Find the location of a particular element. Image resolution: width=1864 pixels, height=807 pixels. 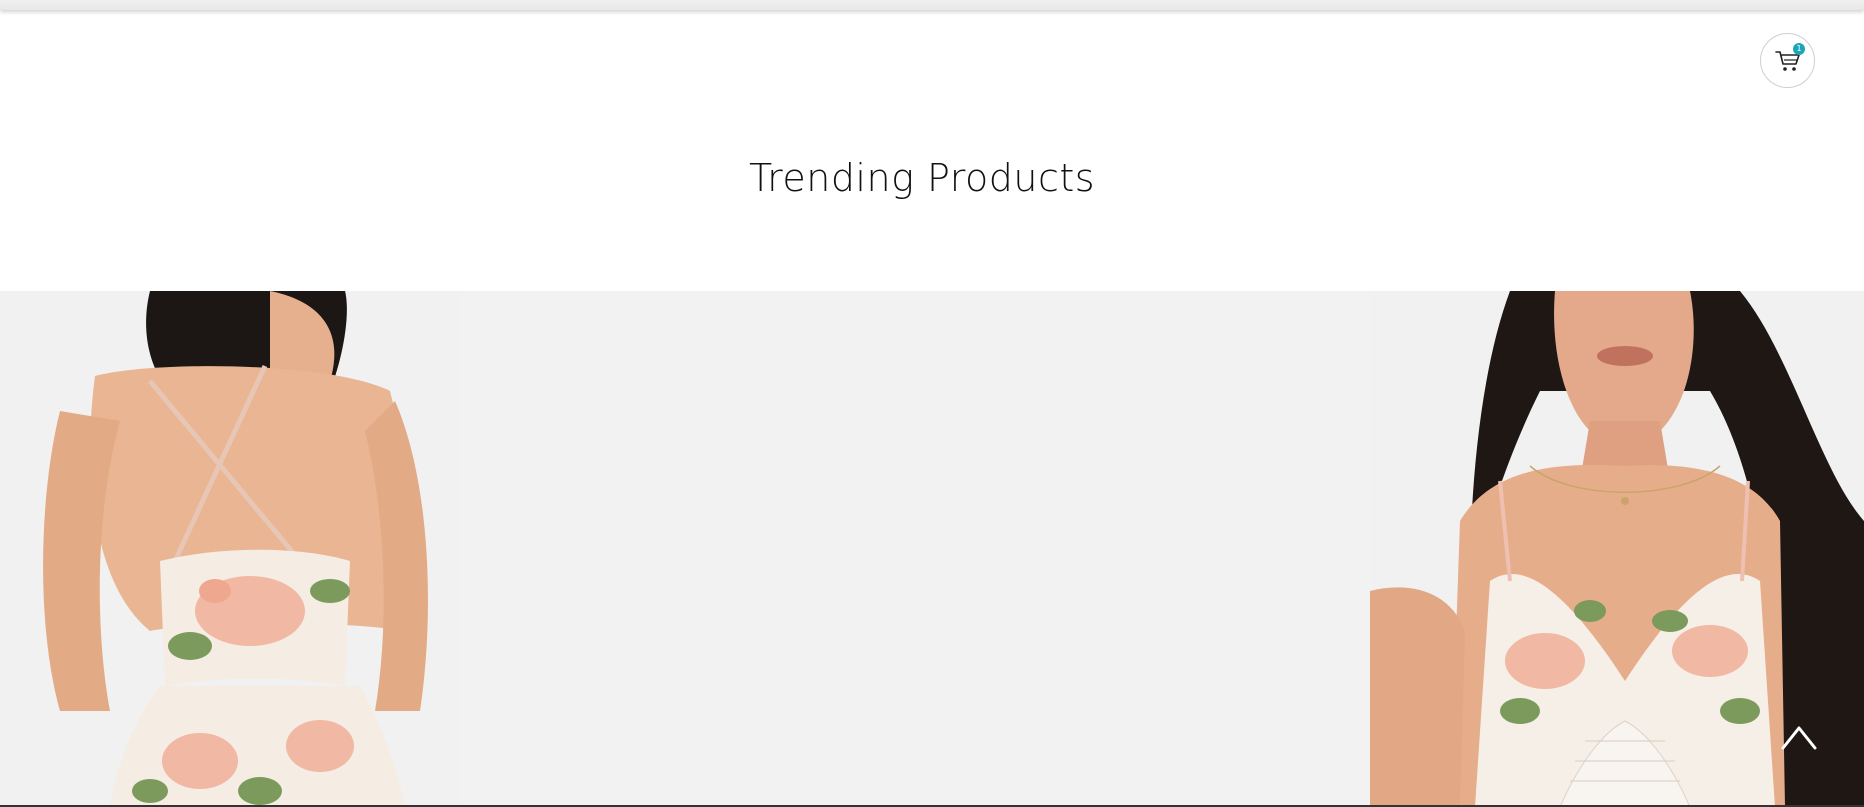

cart-count-badge: 1 is located at coordinates (1799, 49).